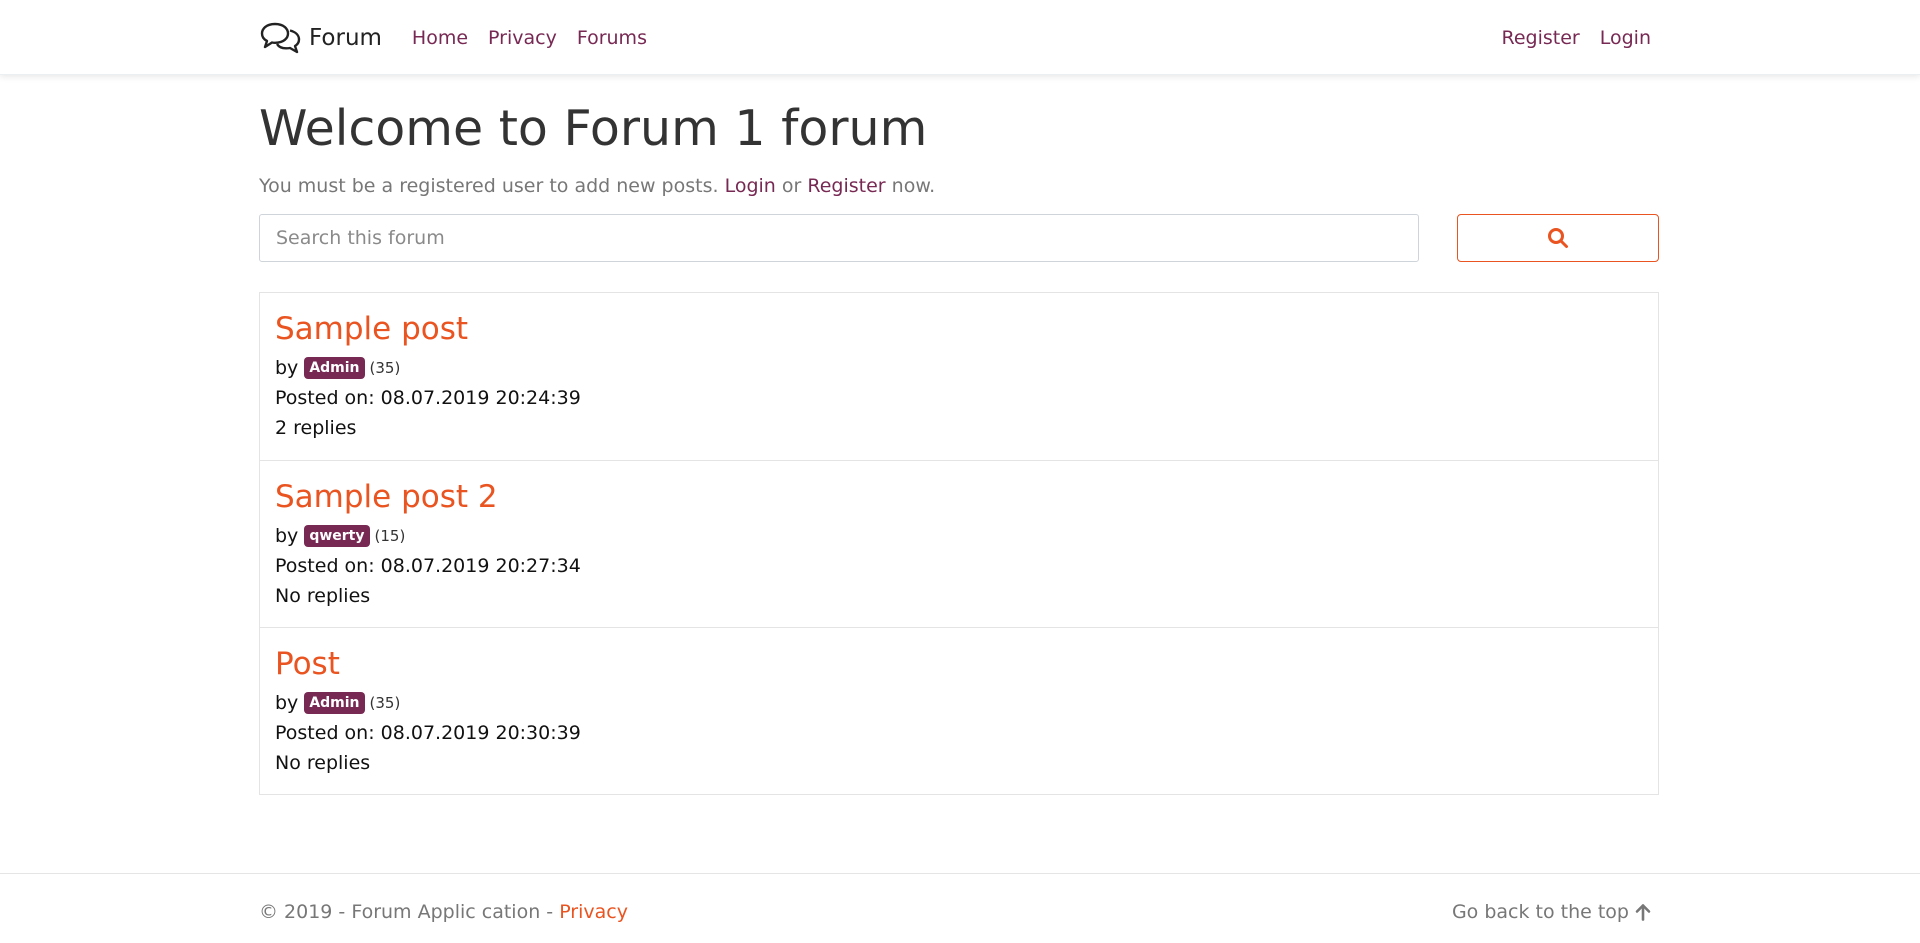 The width and height of the screenshot is (1920, 943). I want to click on copyright-text: © 2019 - Forum Applic cation - Privacy, so click(443, 912).